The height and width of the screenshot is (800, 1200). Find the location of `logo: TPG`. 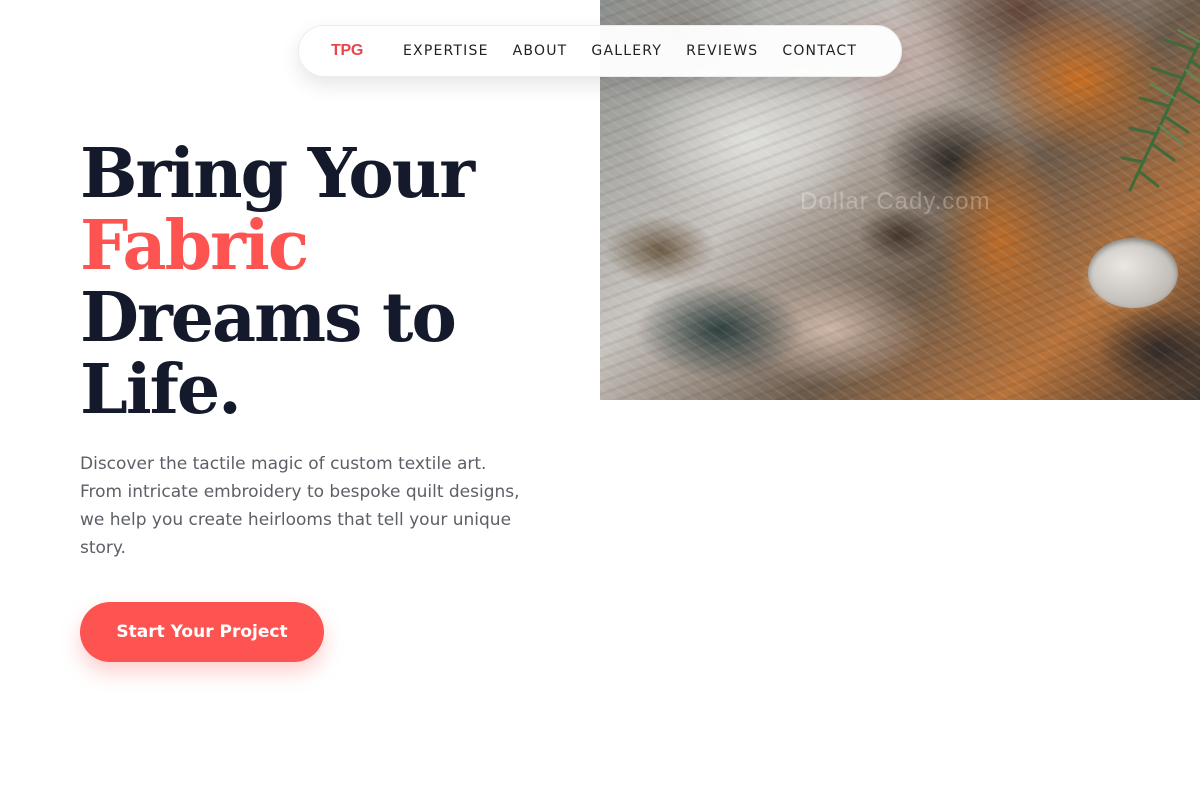

logo: TPG is located at coordinates (347, 51).